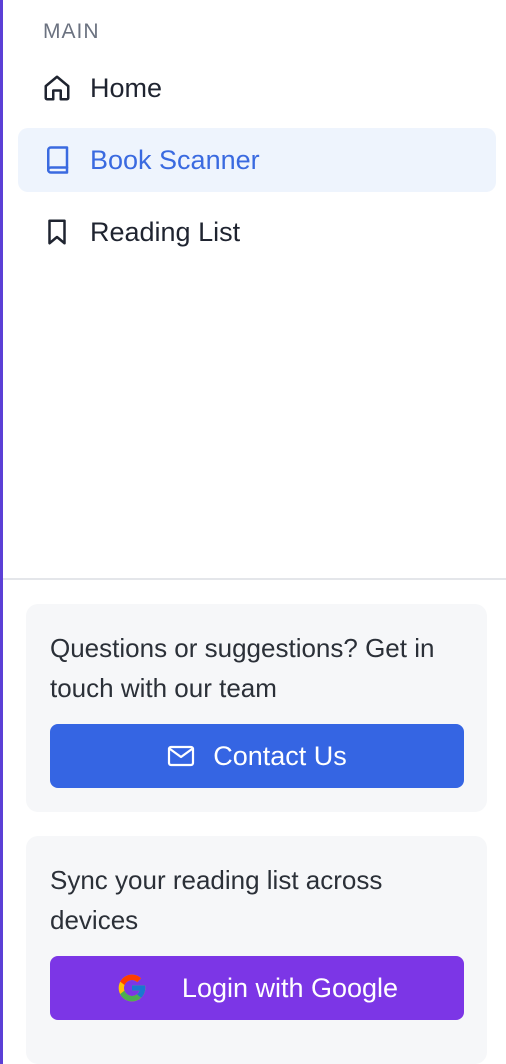 The image size is (506, 1064). Describe the element at coordinates (181, 756) in the screenshot. I see `mail-icon` at that location.